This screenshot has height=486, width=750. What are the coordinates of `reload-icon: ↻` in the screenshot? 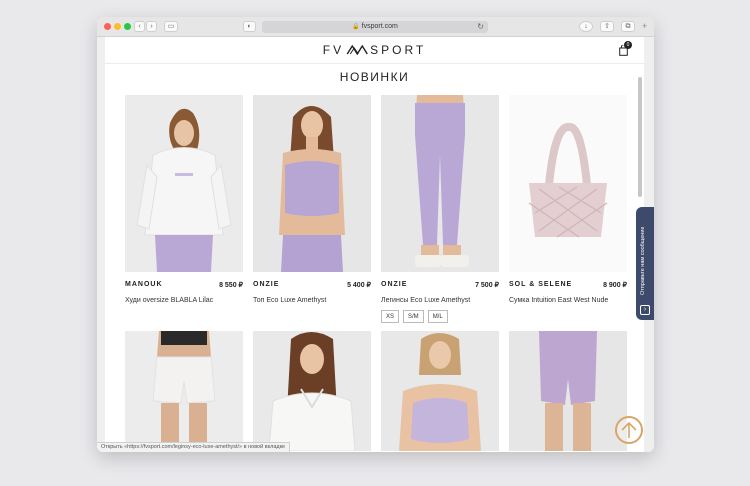 It's located at (480, 27).